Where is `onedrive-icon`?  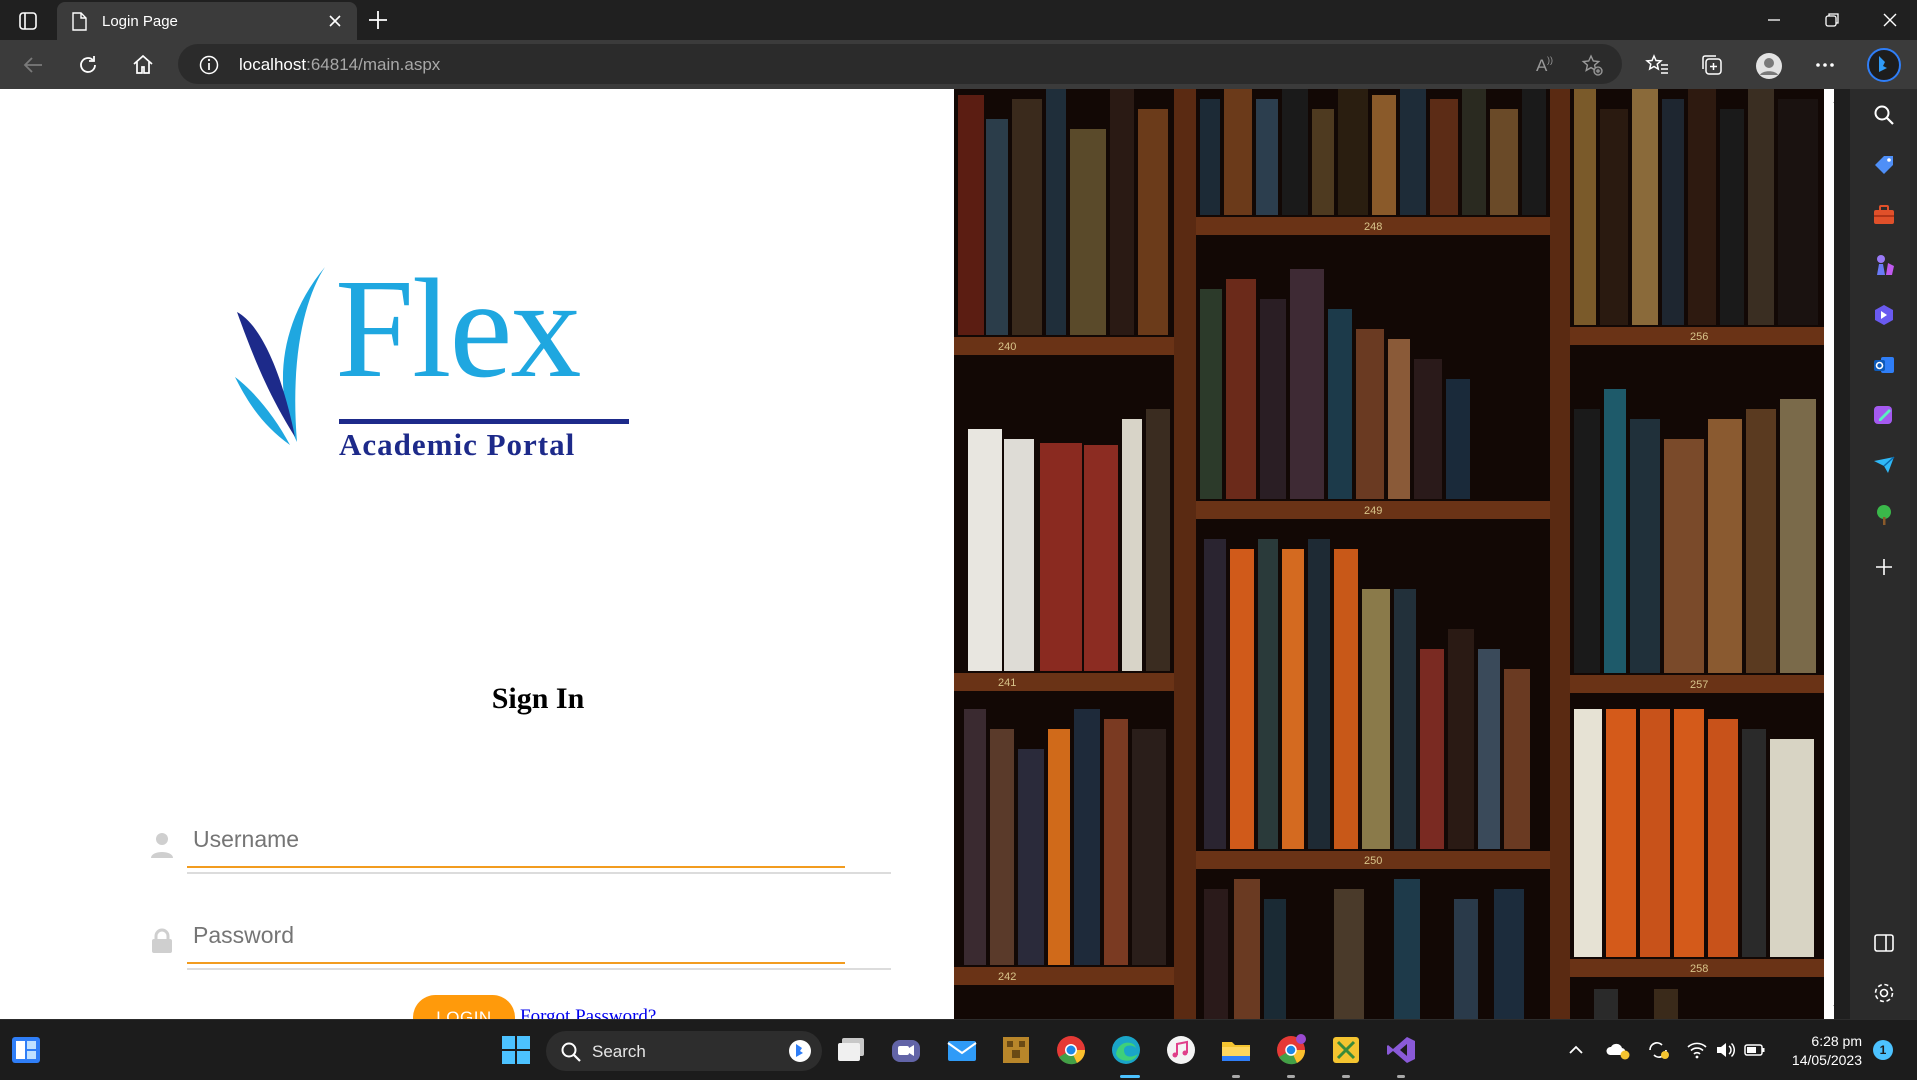
onedrive-icon is located at coordinates (1618, 1052).